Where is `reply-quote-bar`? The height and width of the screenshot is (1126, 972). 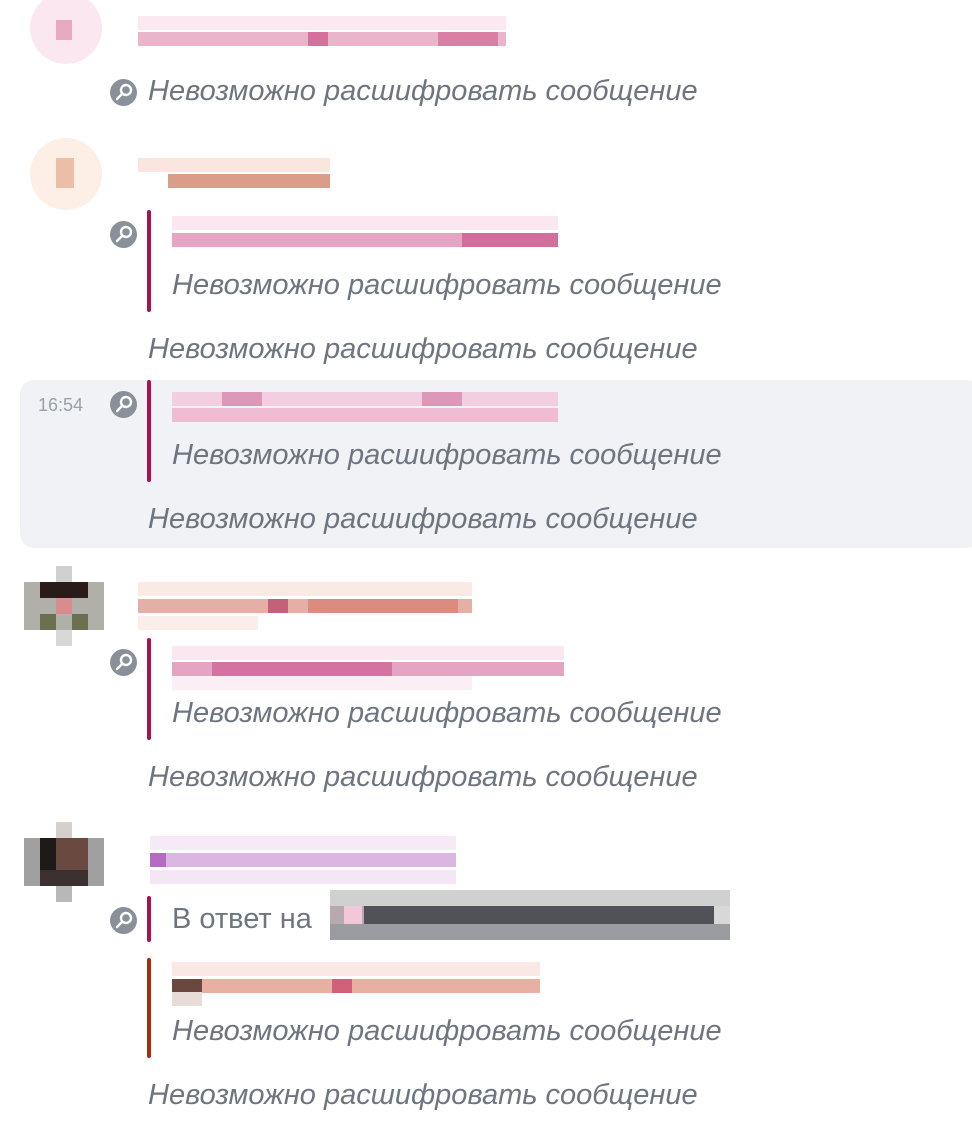
reply-quote-bar is located at coordinates (149, 919).